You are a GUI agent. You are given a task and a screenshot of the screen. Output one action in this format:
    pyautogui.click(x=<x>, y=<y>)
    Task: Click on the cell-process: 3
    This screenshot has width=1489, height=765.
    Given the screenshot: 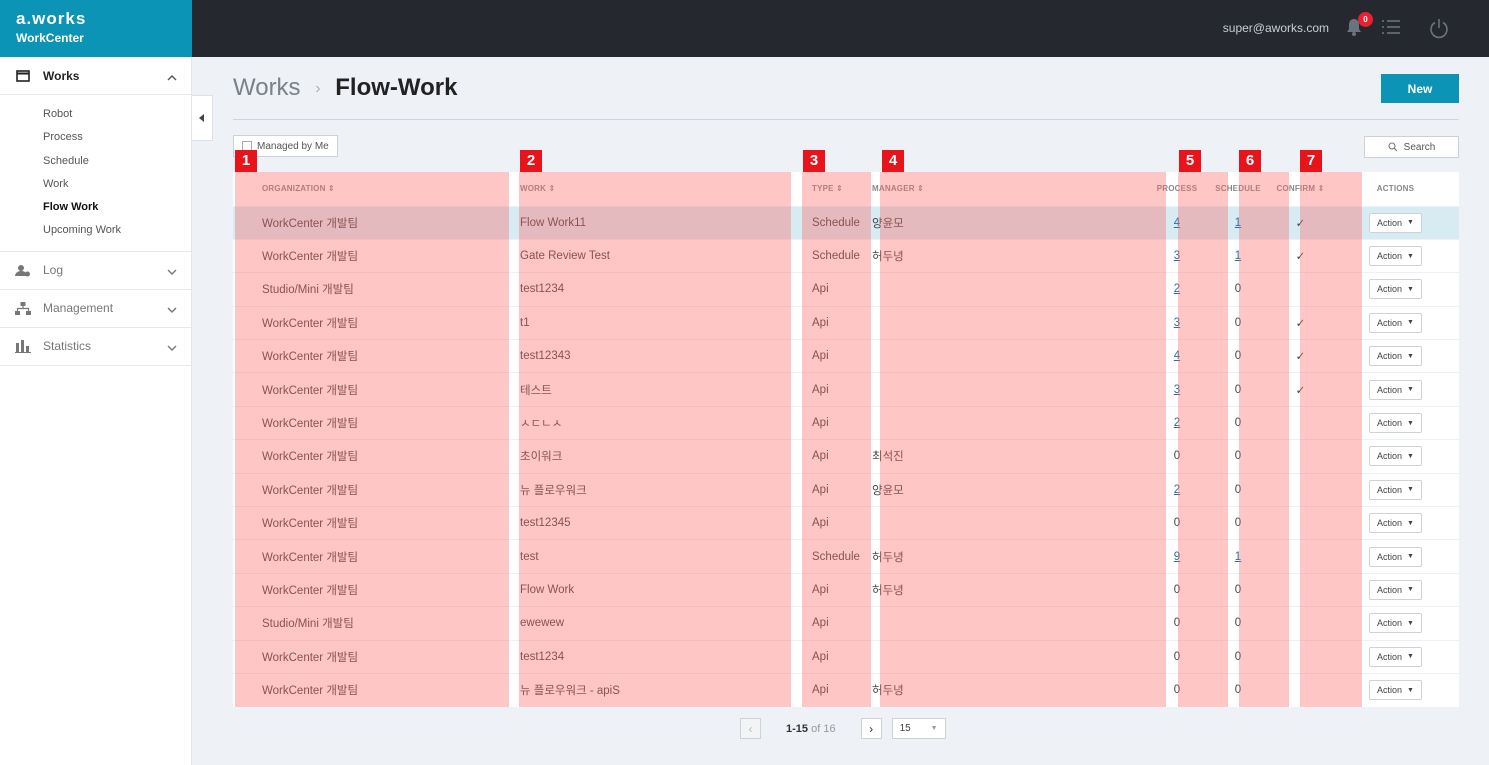 What is the action you would take?
    pyautogui.click(x=1177, y=322)
    